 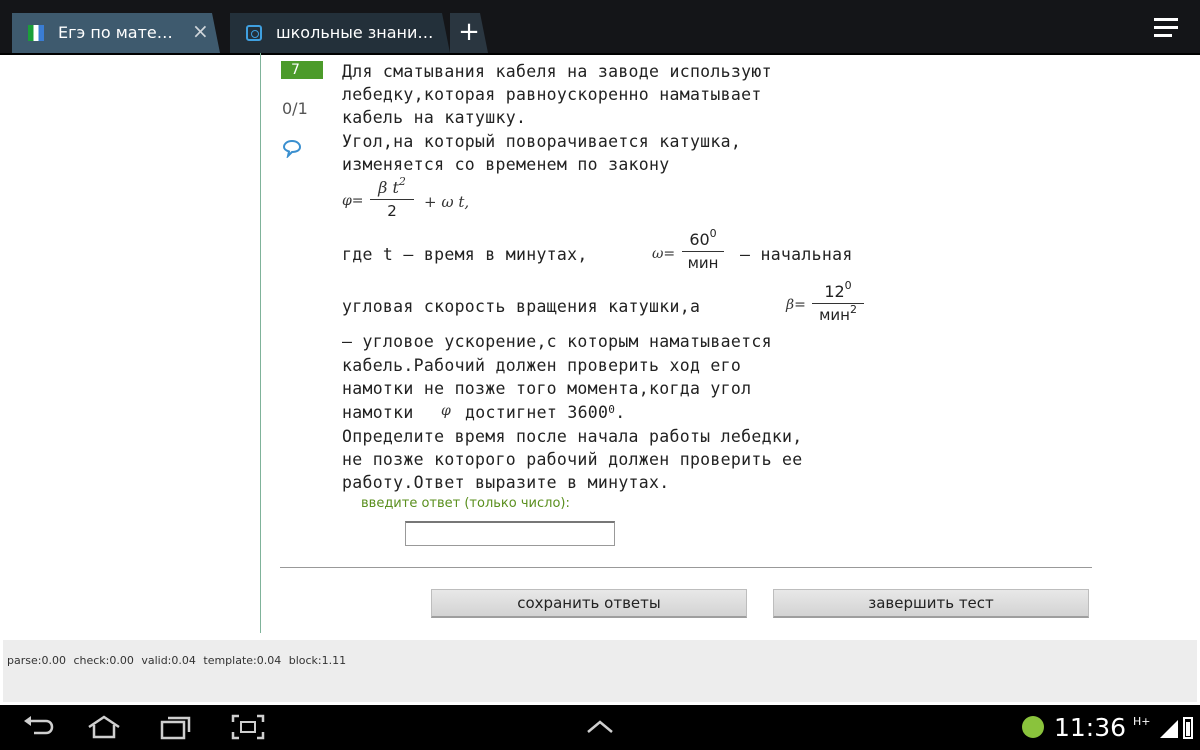 What do you see at coordinates (1169, 729) in the screenshot?
I see `signal-icon` at bounding box center [1169, 729].